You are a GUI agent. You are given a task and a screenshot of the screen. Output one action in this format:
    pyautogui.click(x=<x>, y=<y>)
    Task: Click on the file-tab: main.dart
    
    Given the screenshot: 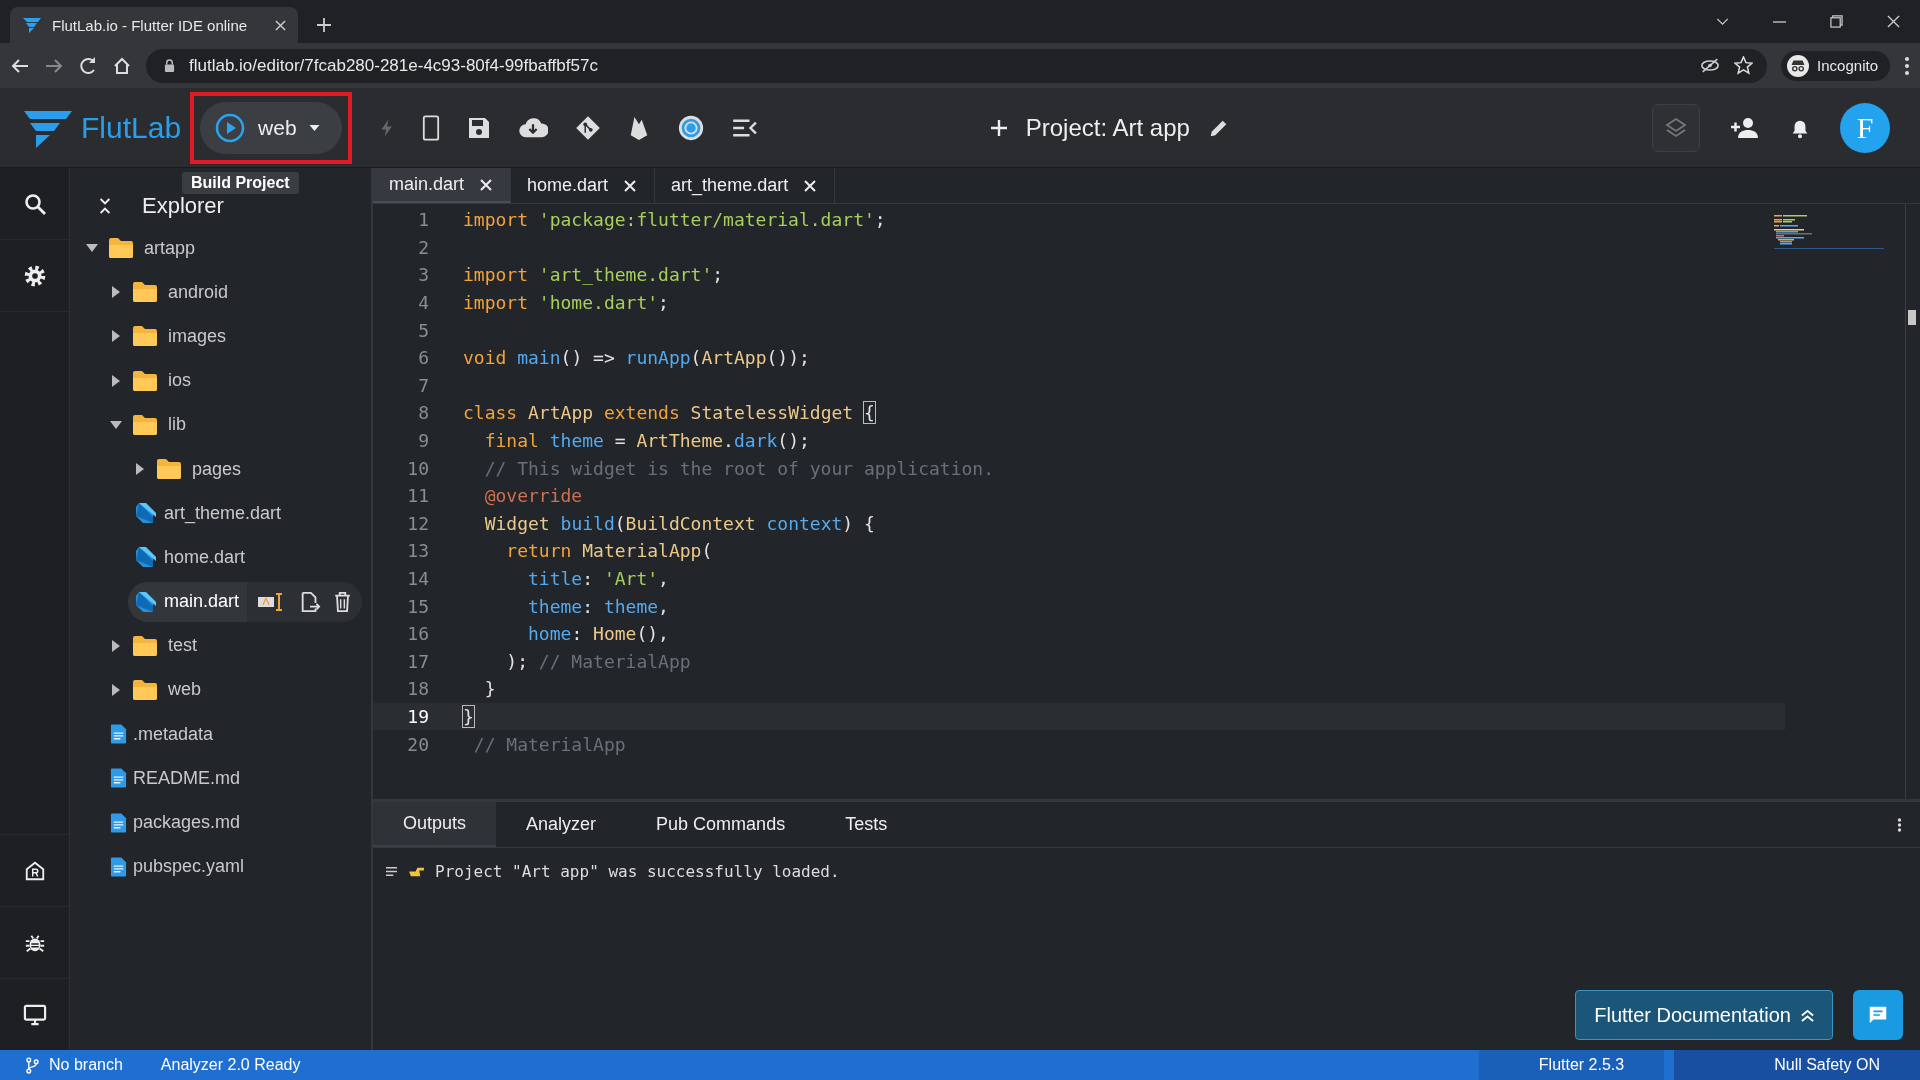 What is the action you would take?
    pyautogui.click(x=442, y=185)
    